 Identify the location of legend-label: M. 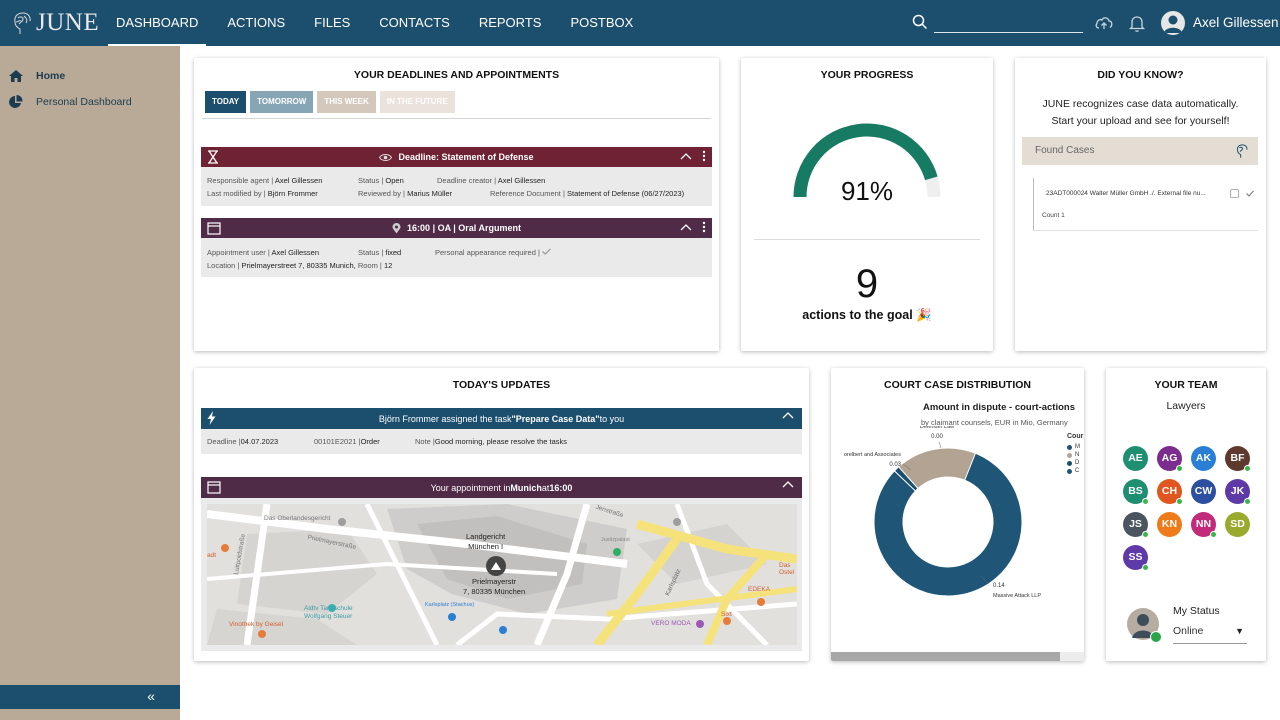
(1077, 447).